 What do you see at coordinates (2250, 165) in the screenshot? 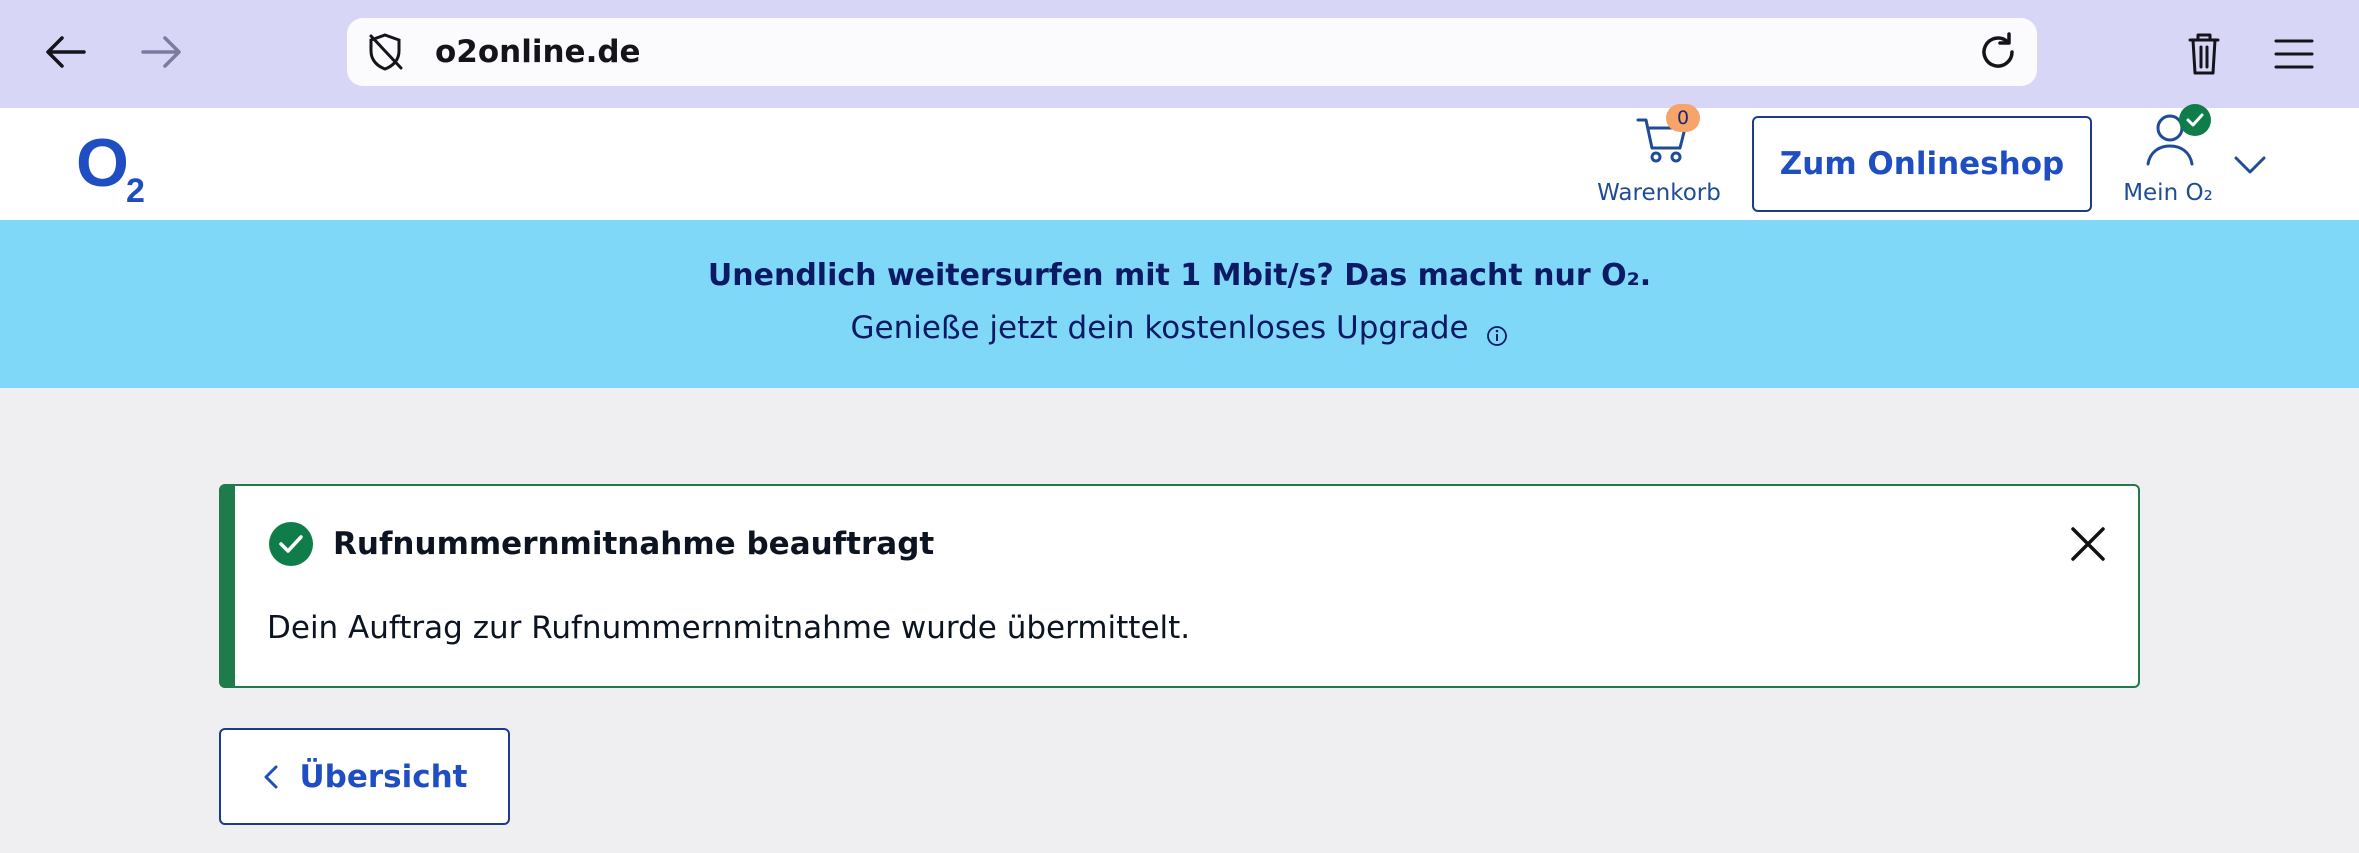
I see `chevron-down-icon` at bounding box center [2250, 165].